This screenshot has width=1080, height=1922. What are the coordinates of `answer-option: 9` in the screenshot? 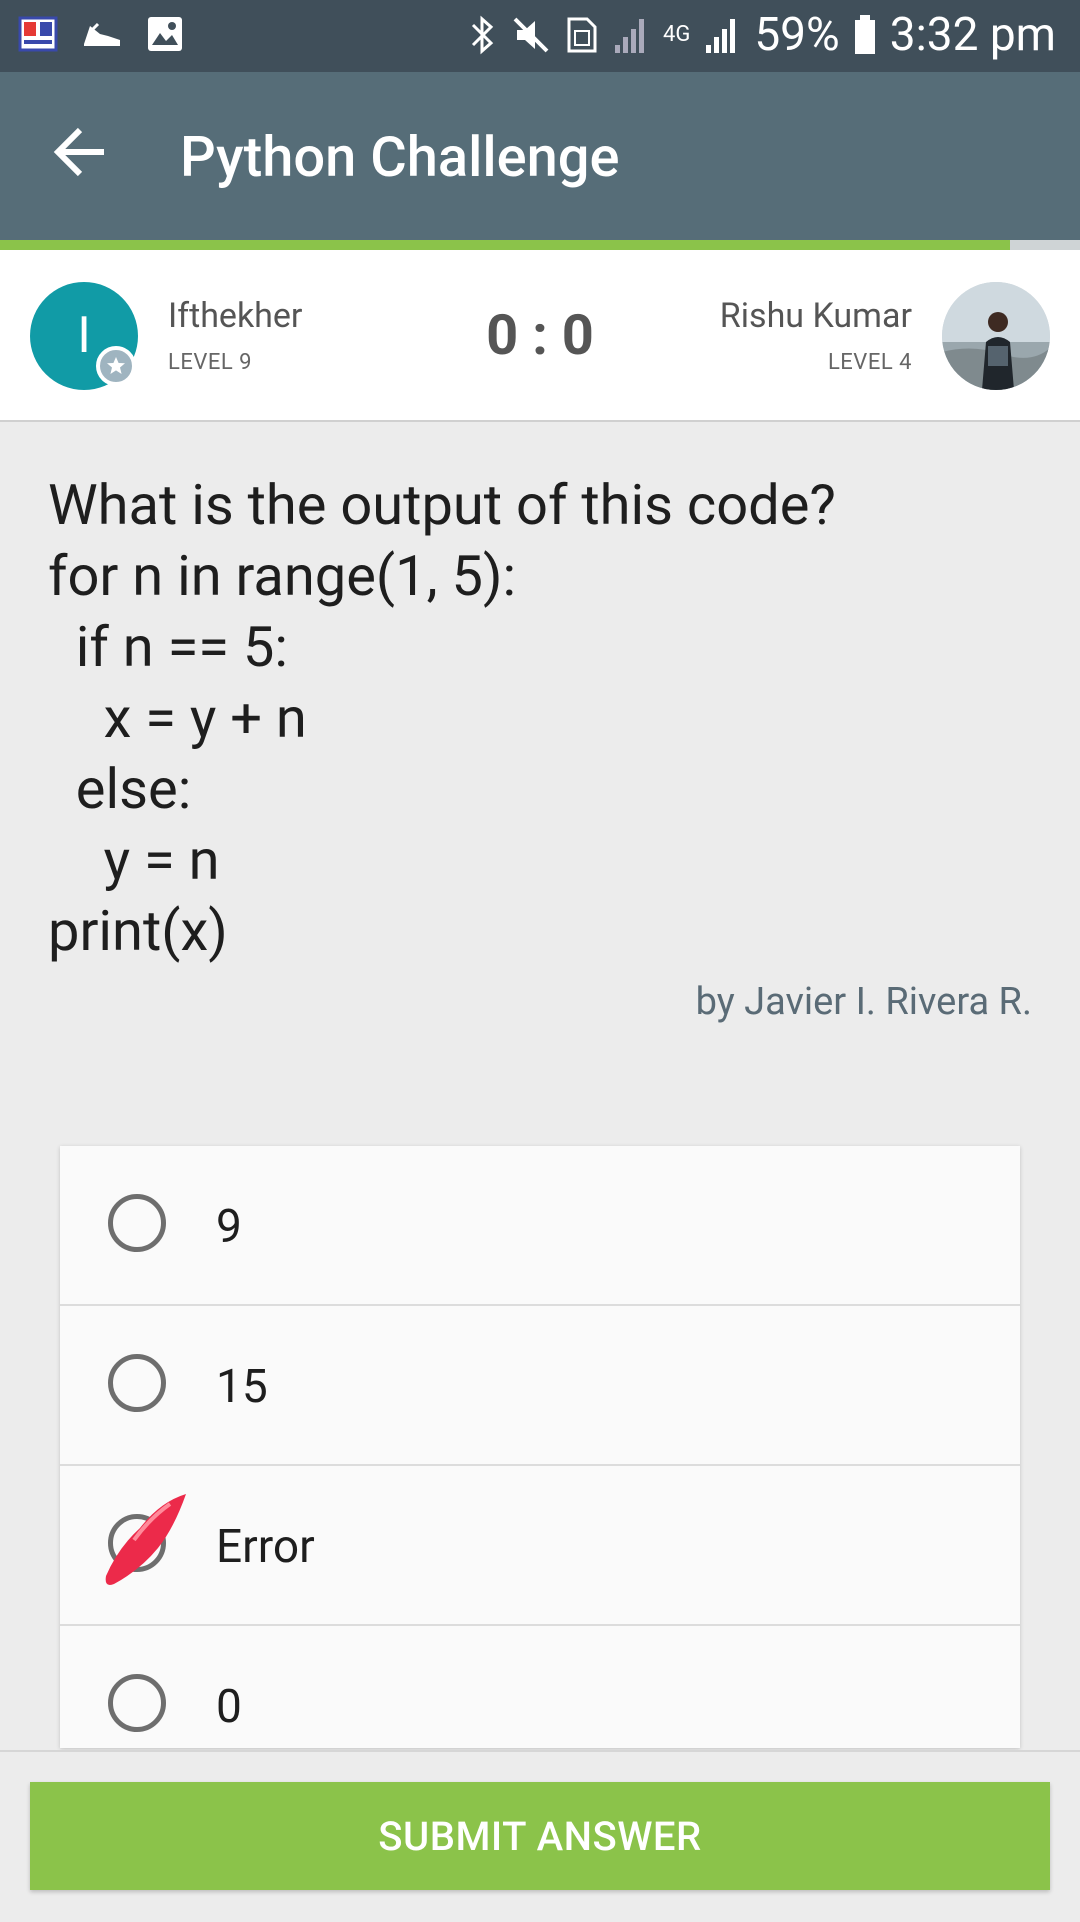 It's located at (540, 1226).